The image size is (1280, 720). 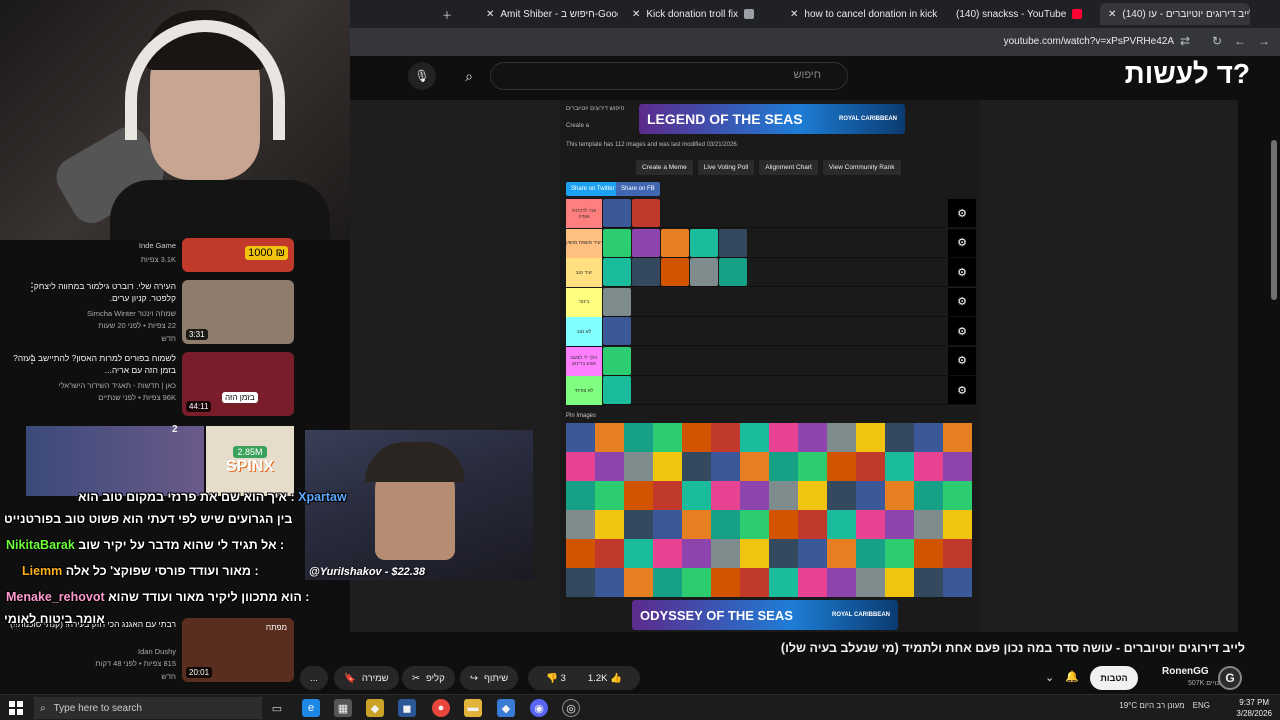 What do you see at coordinates (238, 384) in the screenshot?
I see `video-thumbnail: בזמן הזה 44:11` at bounding box center [238, 384].